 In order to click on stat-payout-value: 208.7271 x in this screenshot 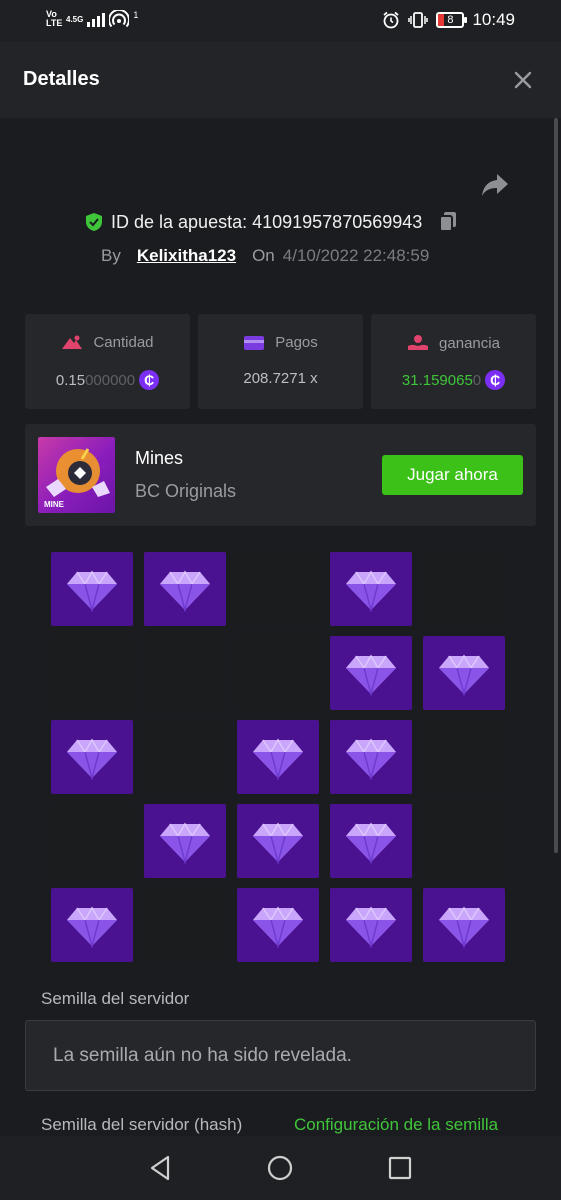, I will do `click(280, 378)`.